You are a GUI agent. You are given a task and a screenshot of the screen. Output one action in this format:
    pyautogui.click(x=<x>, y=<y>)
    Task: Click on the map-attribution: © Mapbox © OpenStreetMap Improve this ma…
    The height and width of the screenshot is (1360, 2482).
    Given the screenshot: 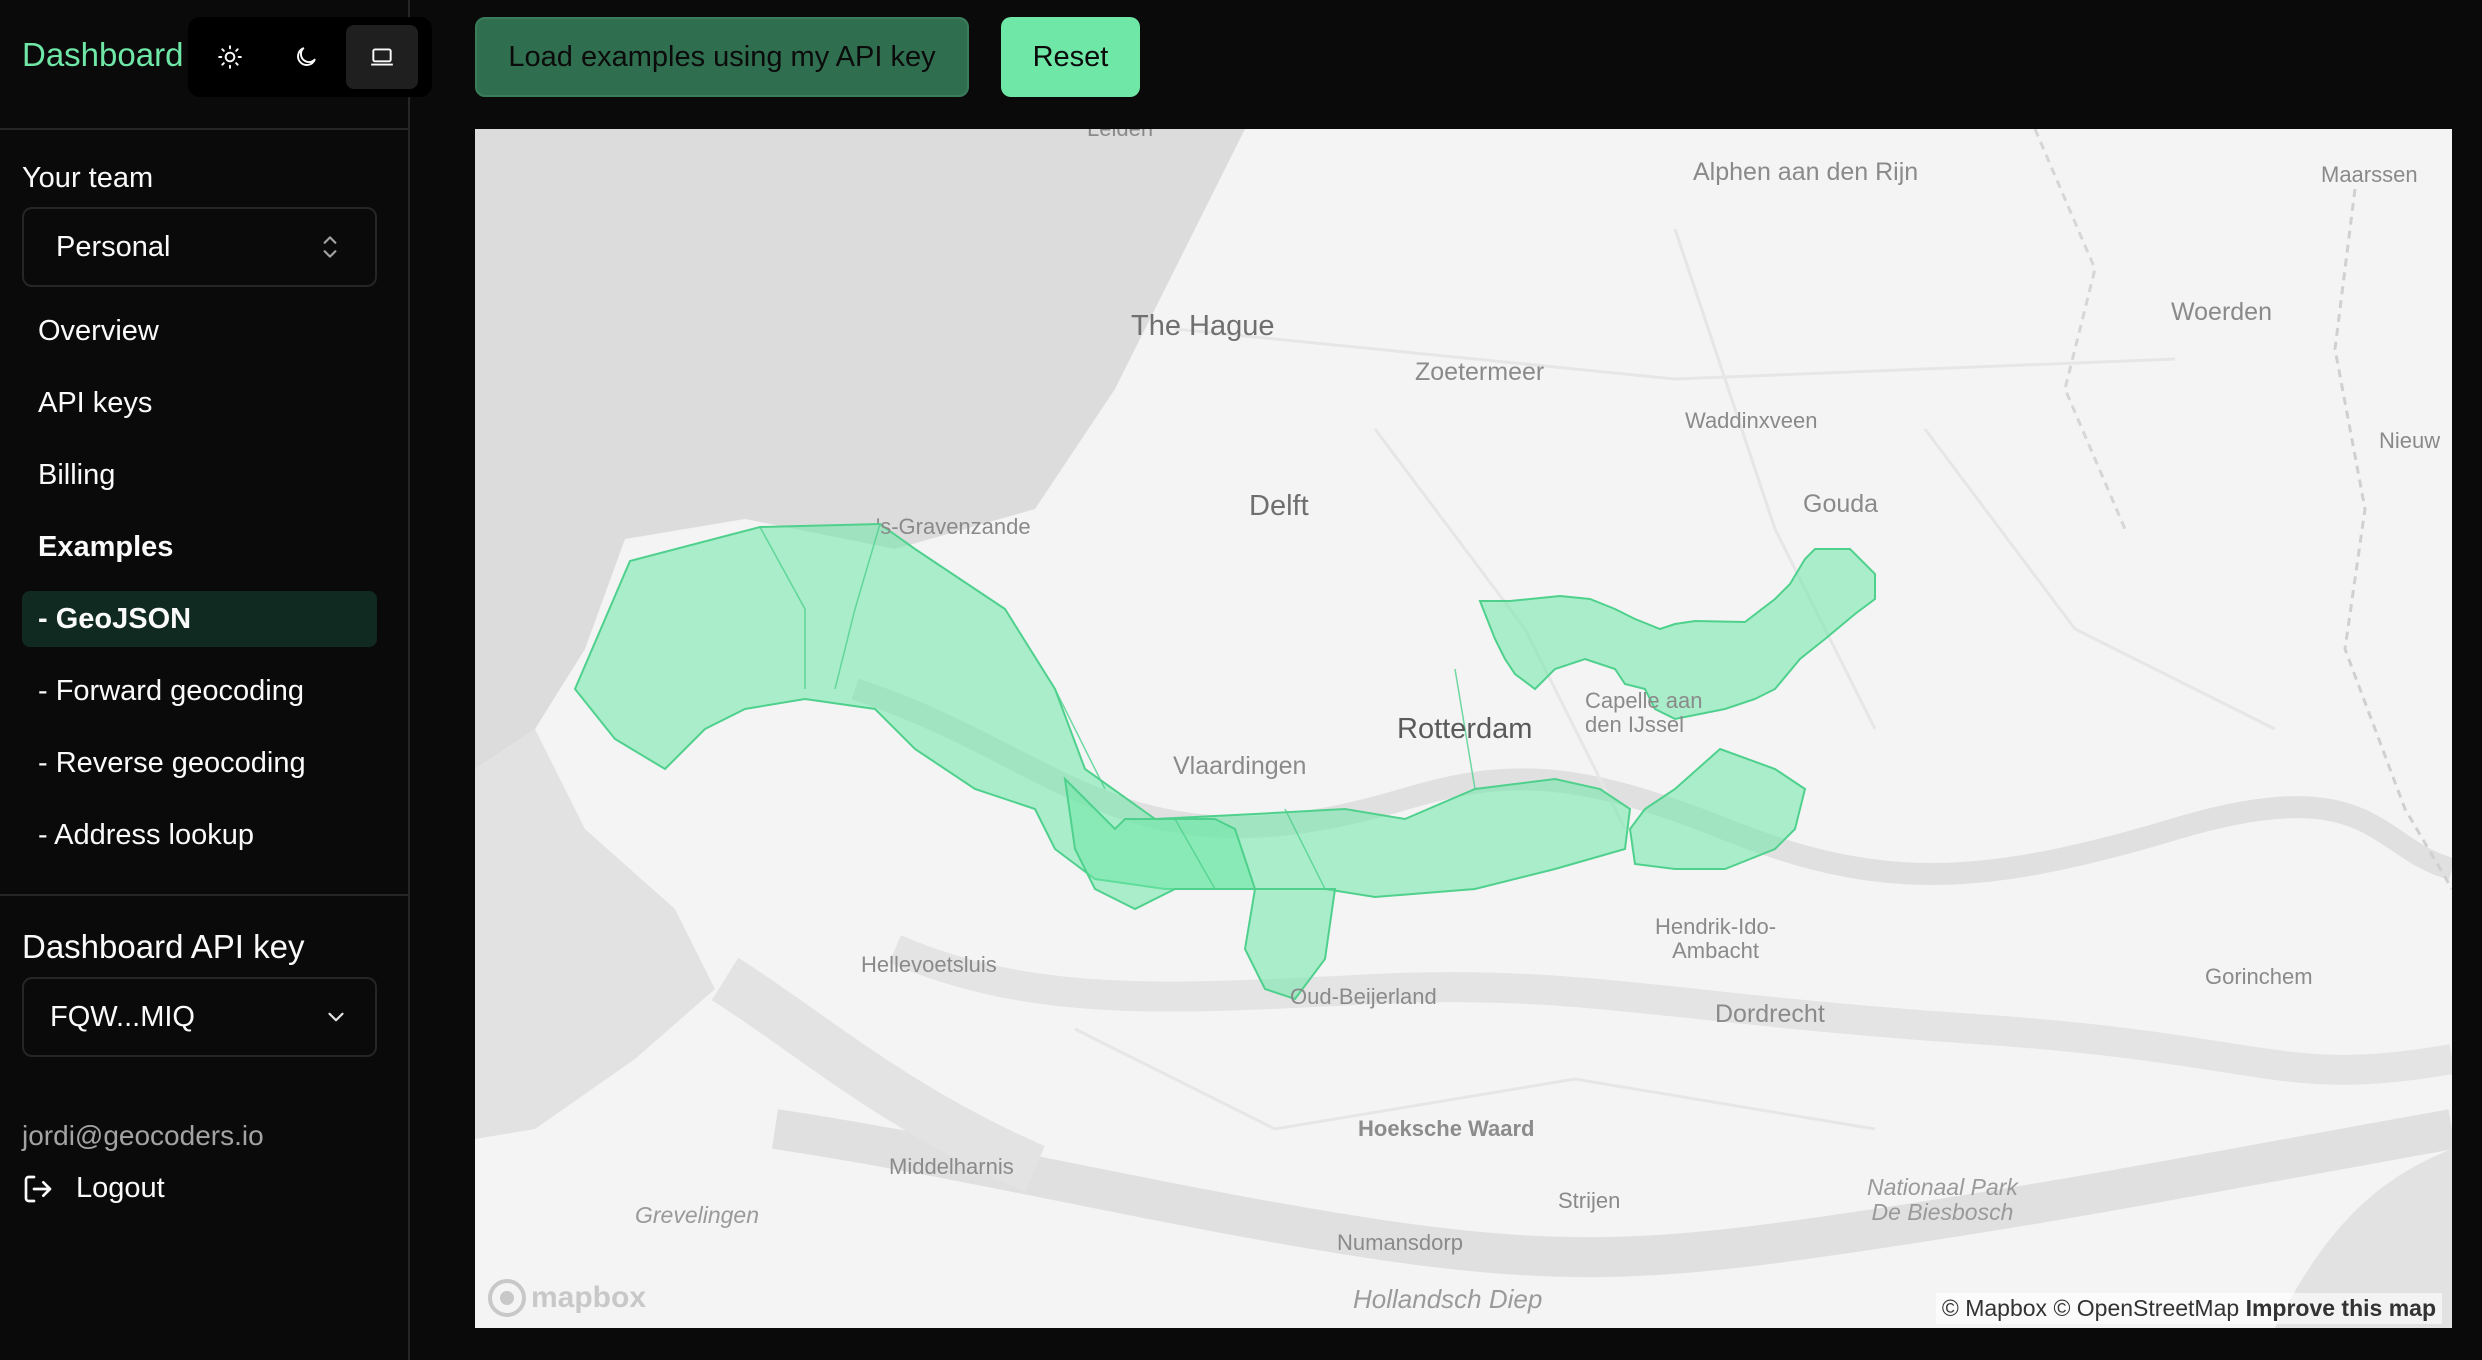 What is the action you would take?
    pyautogui.click(x=2188, y=1308)
    